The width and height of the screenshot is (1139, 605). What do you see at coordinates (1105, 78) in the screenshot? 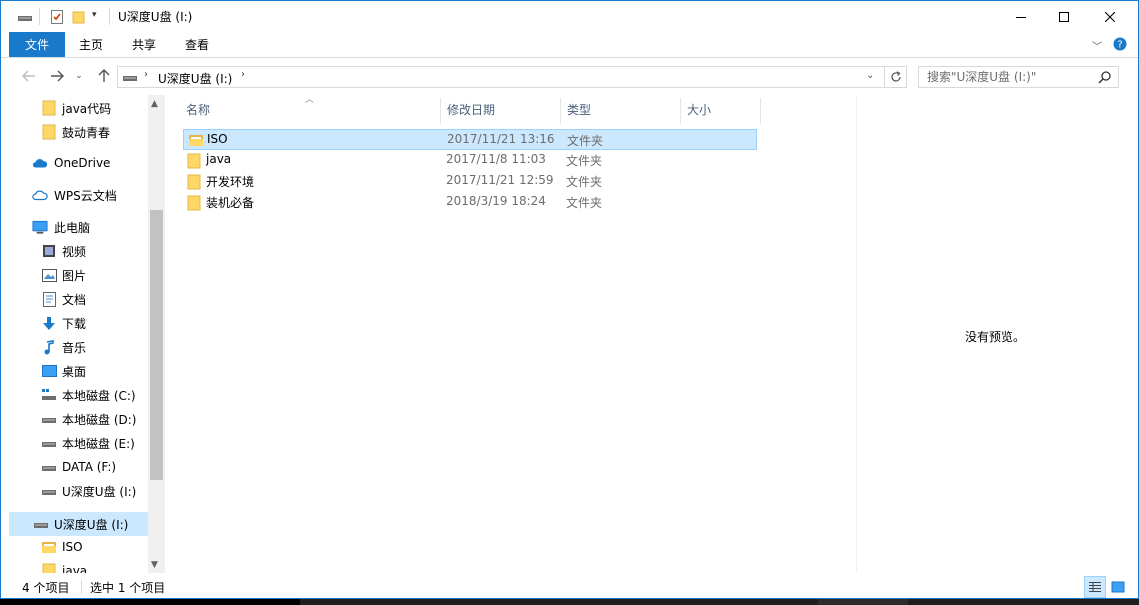
I see `search-icon` at bounding box center [1105, 78].